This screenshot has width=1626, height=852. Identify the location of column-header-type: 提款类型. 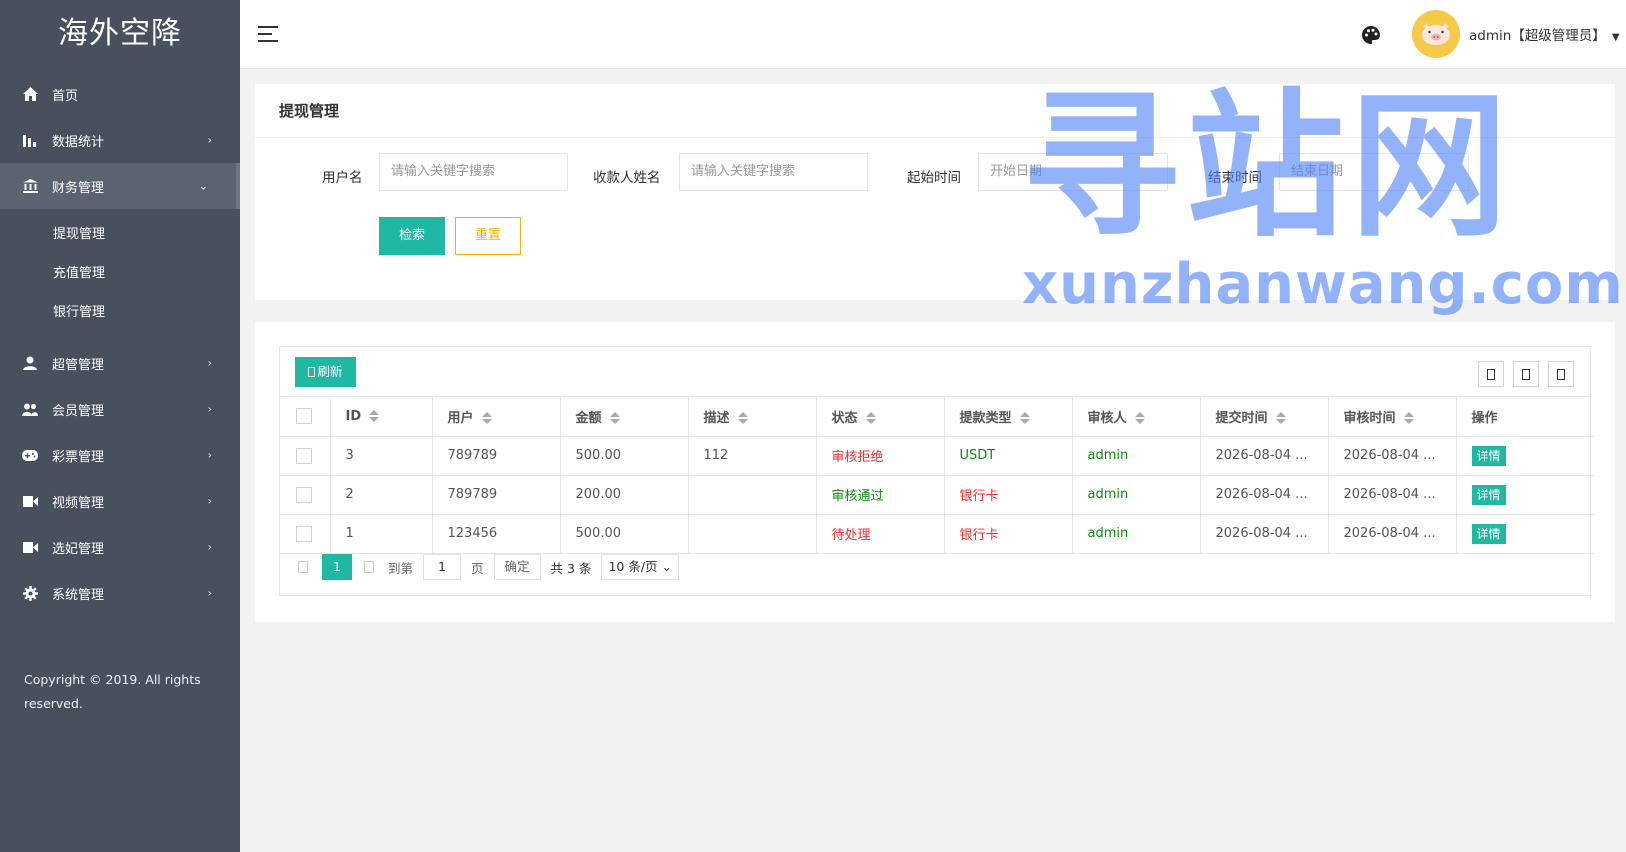
(1008, 417).